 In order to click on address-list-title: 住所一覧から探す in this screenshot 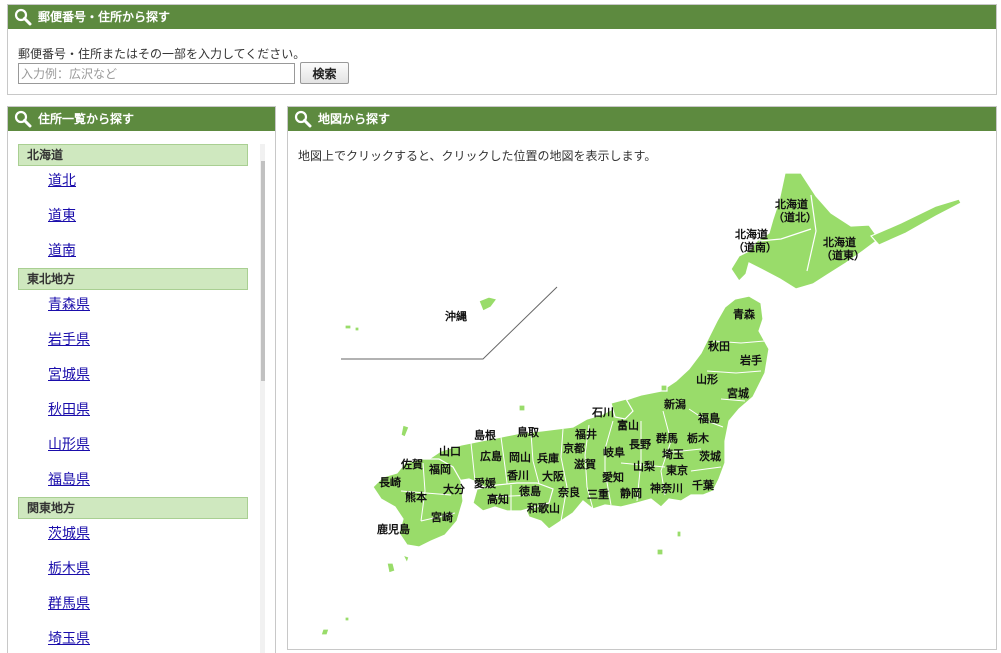, I will do `click(86, 119)`.